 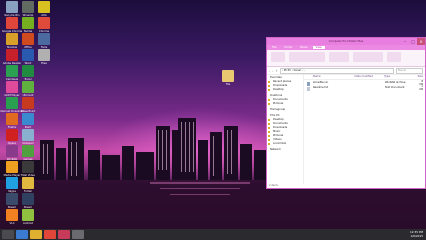 I want to click on desktop-file-icon: File, so click(x=228, y=80).